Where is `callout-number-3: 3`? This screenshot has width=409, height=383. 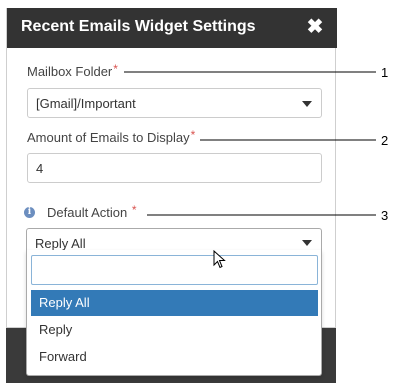
callout-number-3: 3 is located at coordinates (385, 215).